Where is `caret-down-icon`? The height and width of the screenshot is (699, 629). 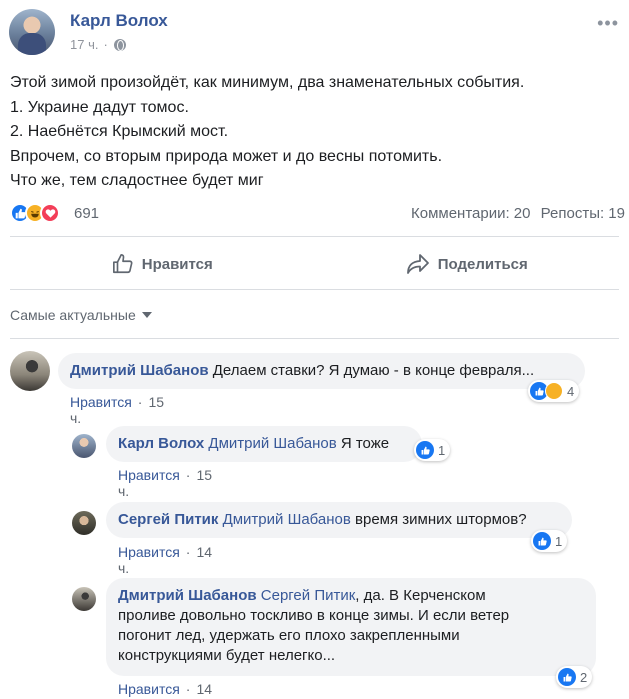
caret-down-icon is located at coordinates (146, 315).